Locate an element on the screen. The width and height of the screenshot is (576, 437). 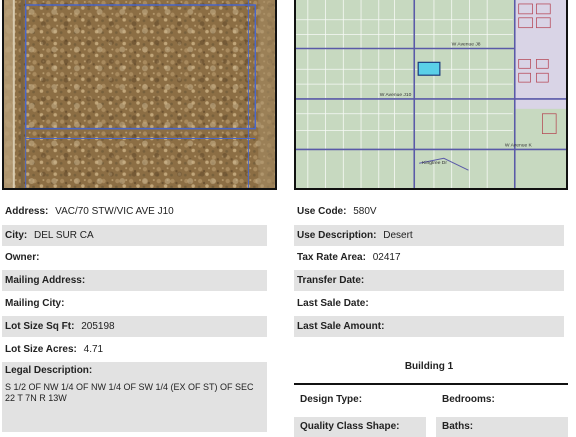
last-sale-date-row: Last Sale Date: is located at coordinates (429, 303).